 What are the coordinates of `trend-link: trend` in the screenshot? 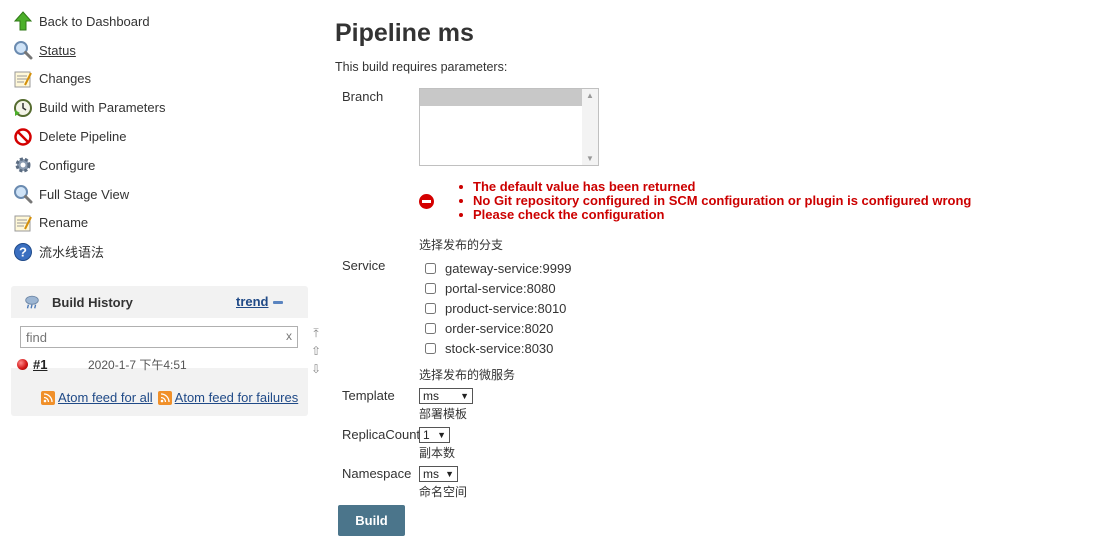 It's located at (252, 301).